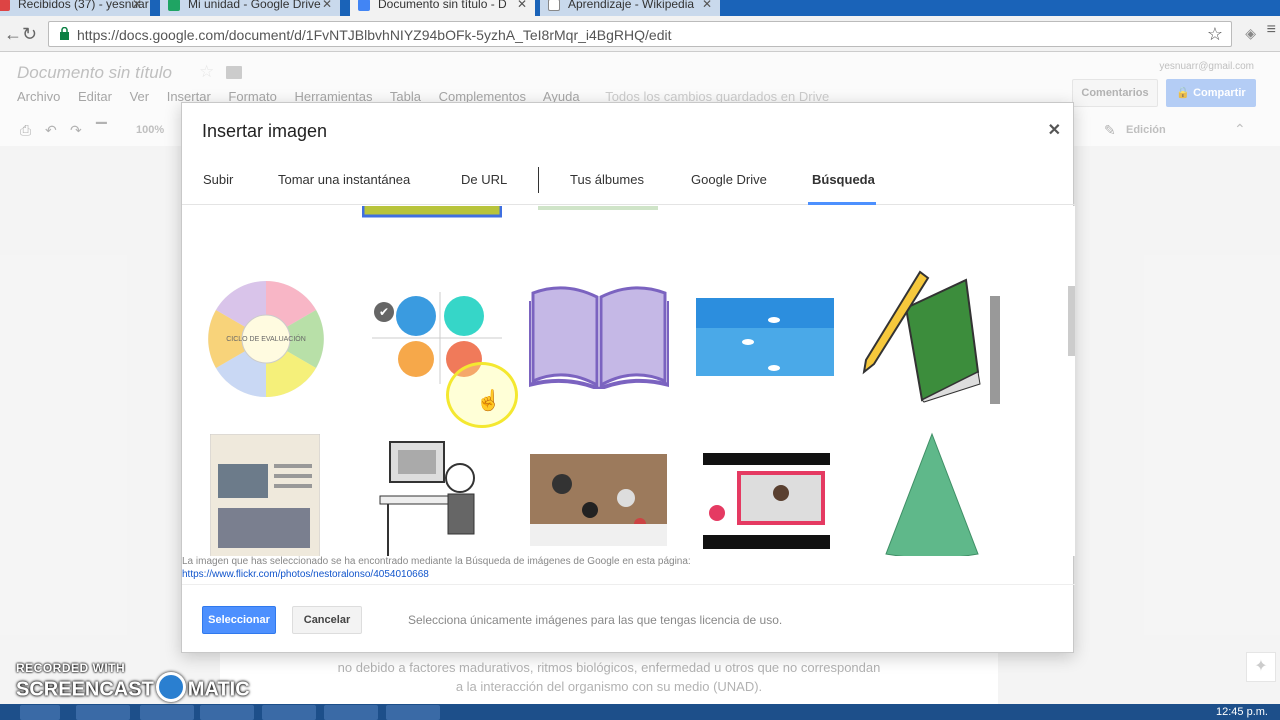 This screenshot has width=1280, height=720. What do you see at coordinates (554, 5) in the screenshot?
I see `wikipedia-icon` at bounding box center [554, 5].